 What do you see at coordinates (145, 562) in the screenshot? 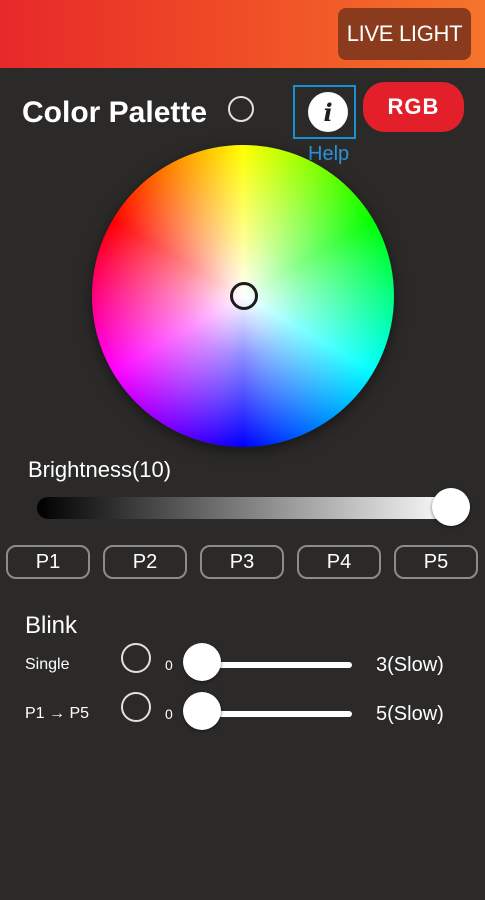
I see `preset-button-p2: P2` at bounding box center [145, 562].